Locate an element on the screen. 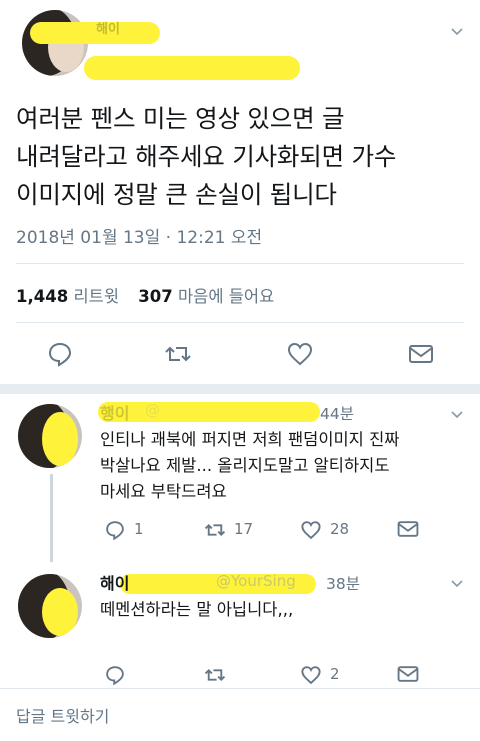  like-count: 2 is located at coordinates (335, 674).